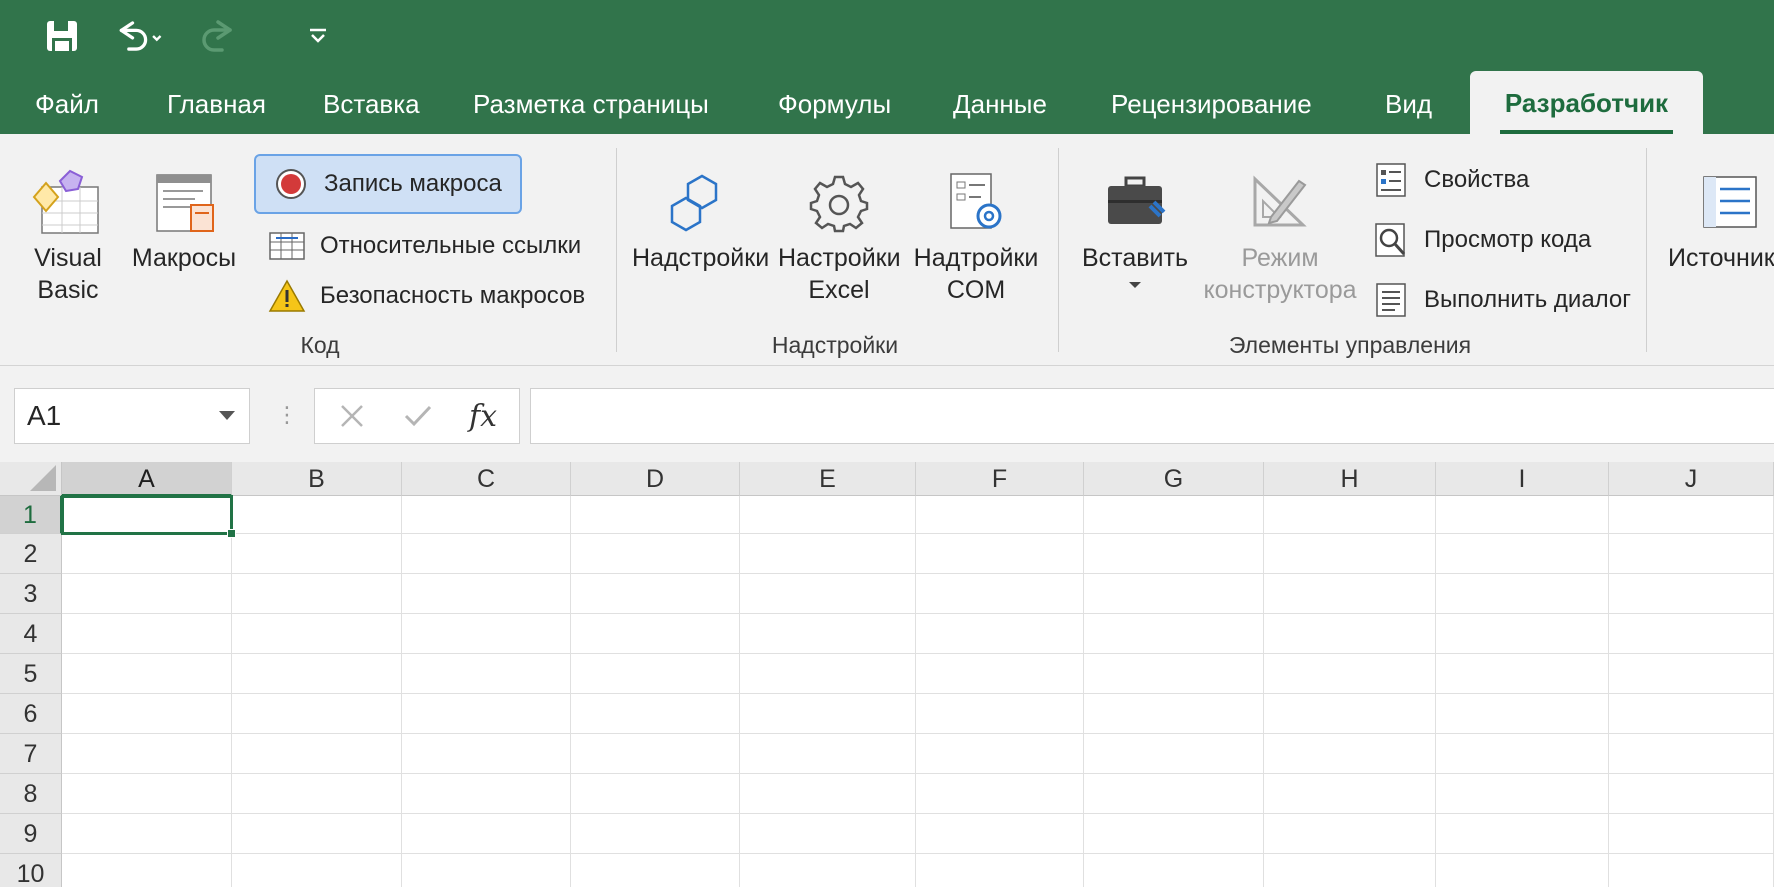 The width and height of the screenshot is (1774, 887). What do you see at coordinates (887, 36) in the screenshot?
I see `title-bar` at bounding box center [887, 36].